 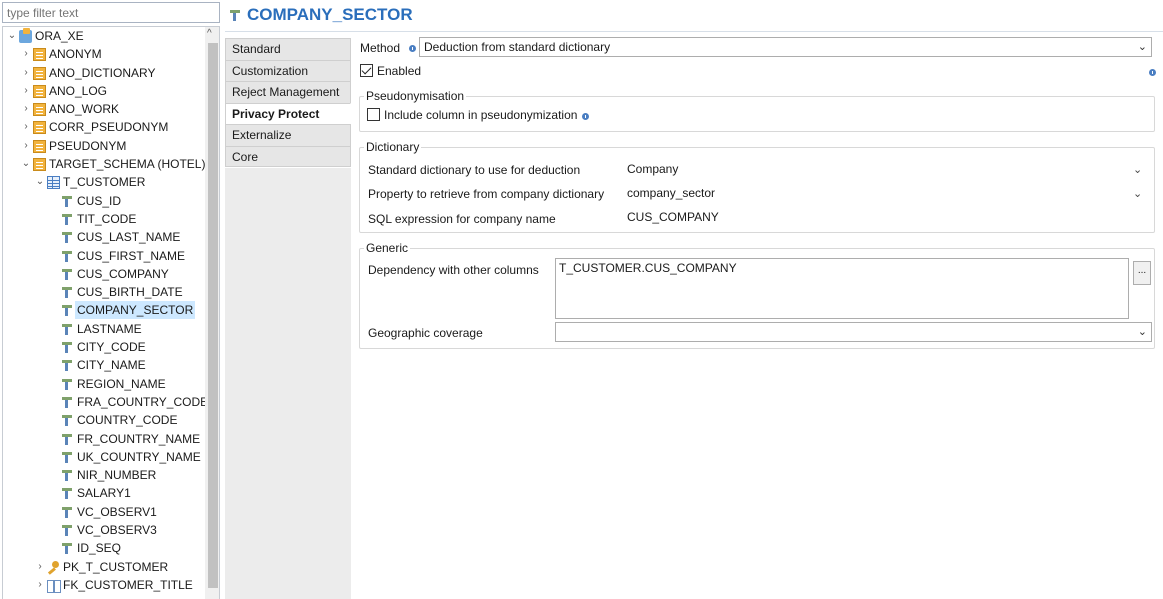 What do you see at coordinates (104, 420) in the screenshot?
I see `tree-item: COUNTRY_CODE` at bounding box center [104, 420].